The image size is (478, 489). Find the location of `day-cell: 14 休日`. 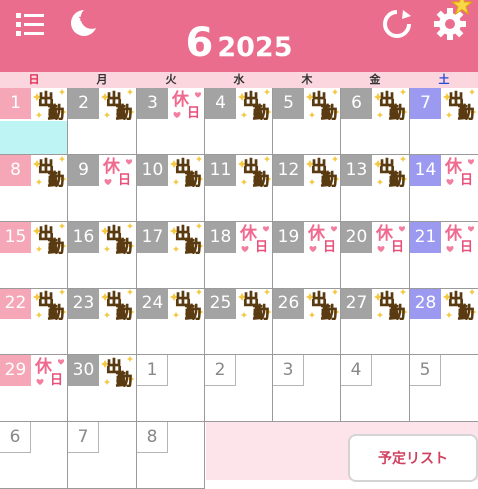

day-cell: 14 休日 is located at coordinates (444, 188).